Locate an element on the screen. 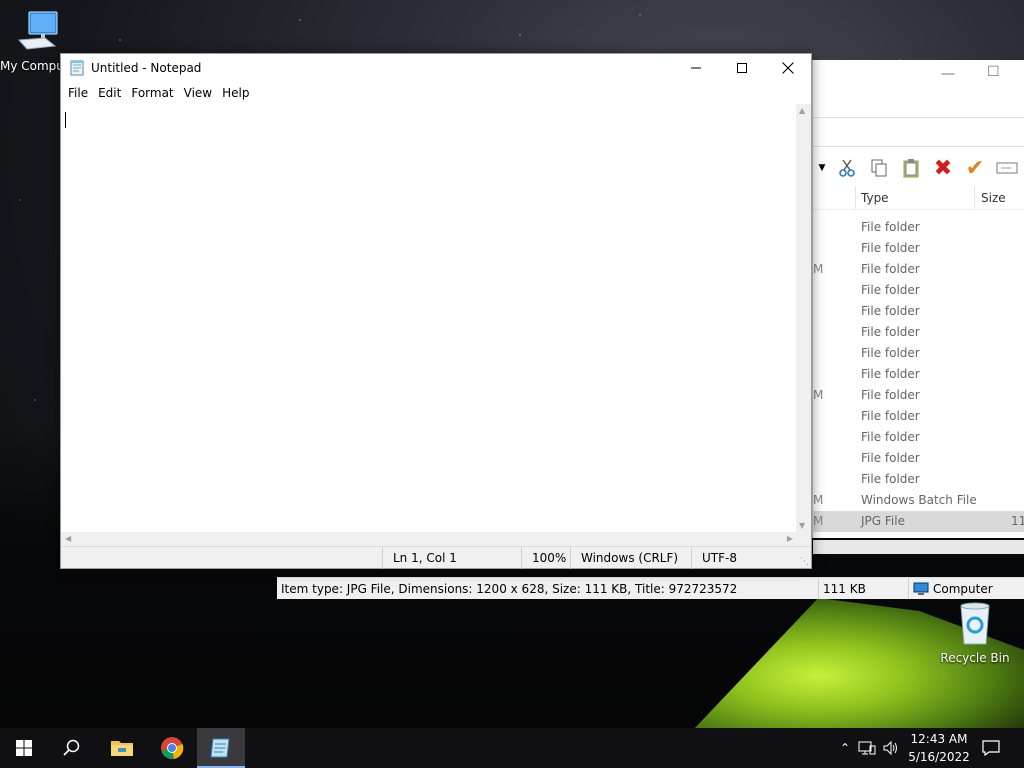 This screenshot has width=1024, height=768. menu-format: Format is located at coordinates (152, 93).